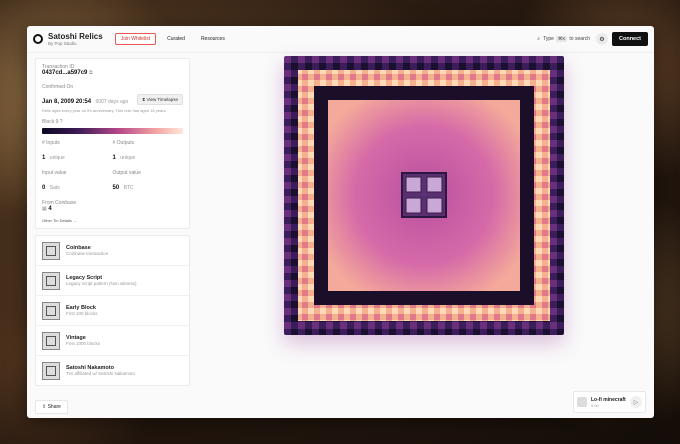 The height and width of the screenshot is (444, 680). What do you see at coordinates (539, 39) in the screenshot?
I see `search-icon: ⌕` at bounding box center [539, 39].